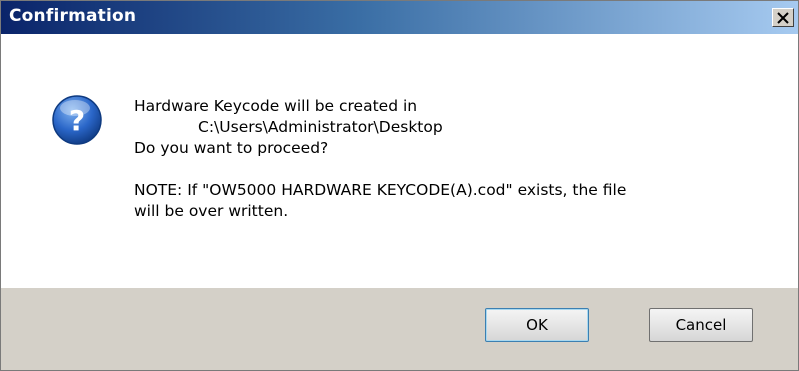 This screenshot has height=371, width=799. What do you see at coordinates (211, 211) in the screenshot?
I see `note-line-2: will be over written.` at bounding box center [211, 211].